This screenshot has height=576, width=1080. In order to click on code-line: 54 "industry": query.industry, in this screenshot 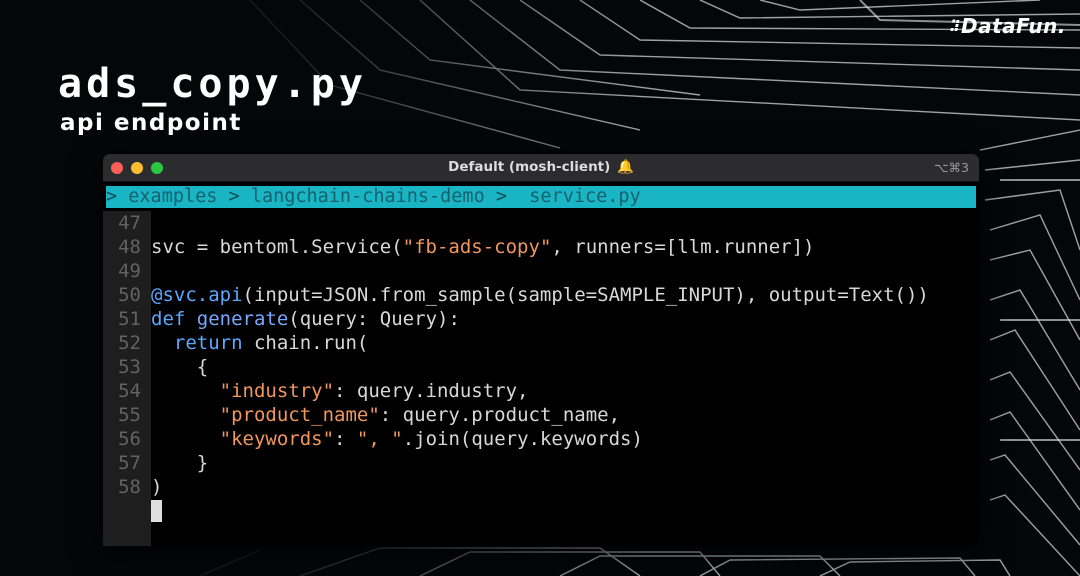, I will do `click(541, 391)`.